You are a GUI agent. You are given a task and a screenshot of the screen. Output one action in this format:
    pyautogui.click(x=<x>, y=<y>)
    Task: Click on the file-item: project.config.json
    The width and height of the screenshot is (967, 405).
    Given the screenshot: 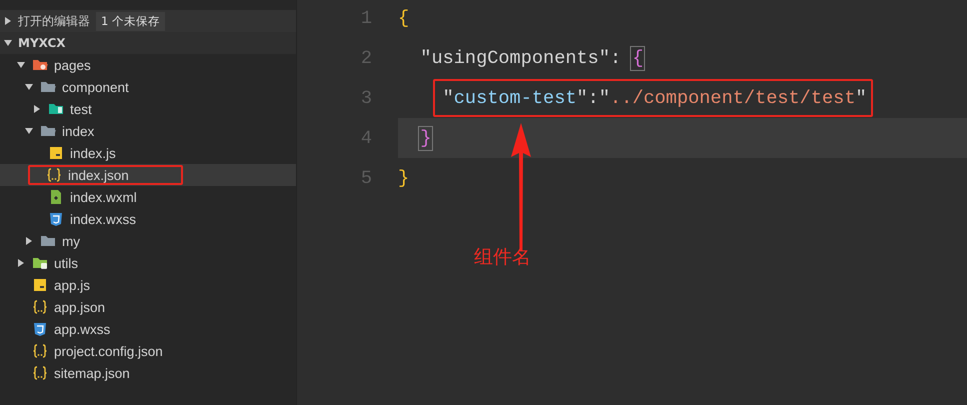 What is the action you would take?
    pyautogui.click(x=108, y=351)
    